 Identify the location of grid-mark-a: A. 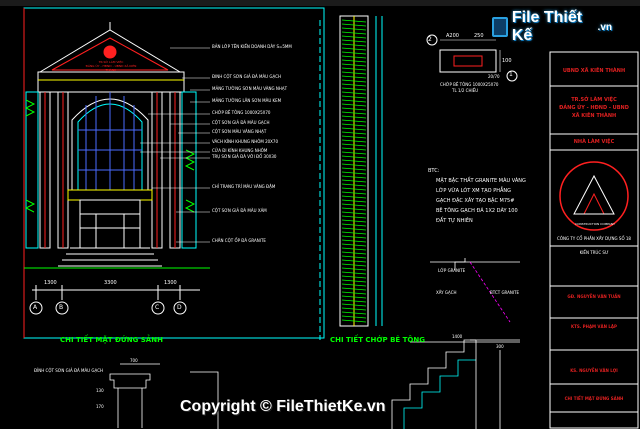
(35, 307).